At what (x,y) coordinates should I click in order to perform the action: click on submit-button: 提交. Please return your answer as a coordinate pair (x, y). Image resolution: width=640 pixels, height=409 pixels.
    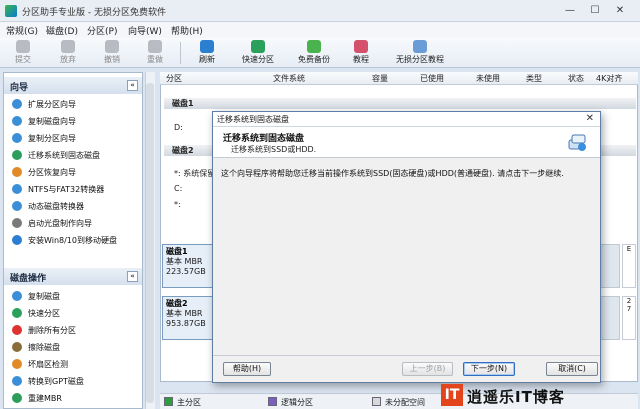
    Looking at the image, I should click on (23, 53).